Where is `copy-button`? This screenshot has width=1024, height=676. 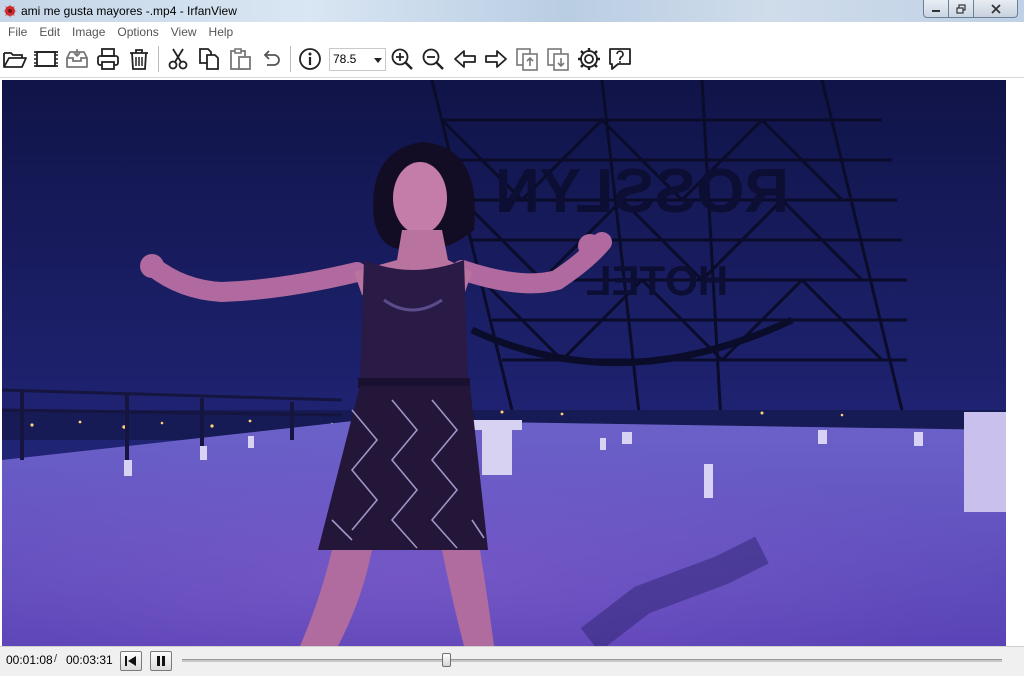
copy-button is located at coordinates (209, 59).